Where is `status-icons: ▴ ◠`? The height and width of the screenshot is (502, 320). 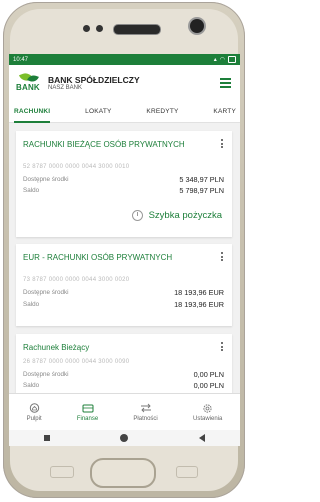 status-icons: ▴ ◠ is located at coordinates (225, 59).